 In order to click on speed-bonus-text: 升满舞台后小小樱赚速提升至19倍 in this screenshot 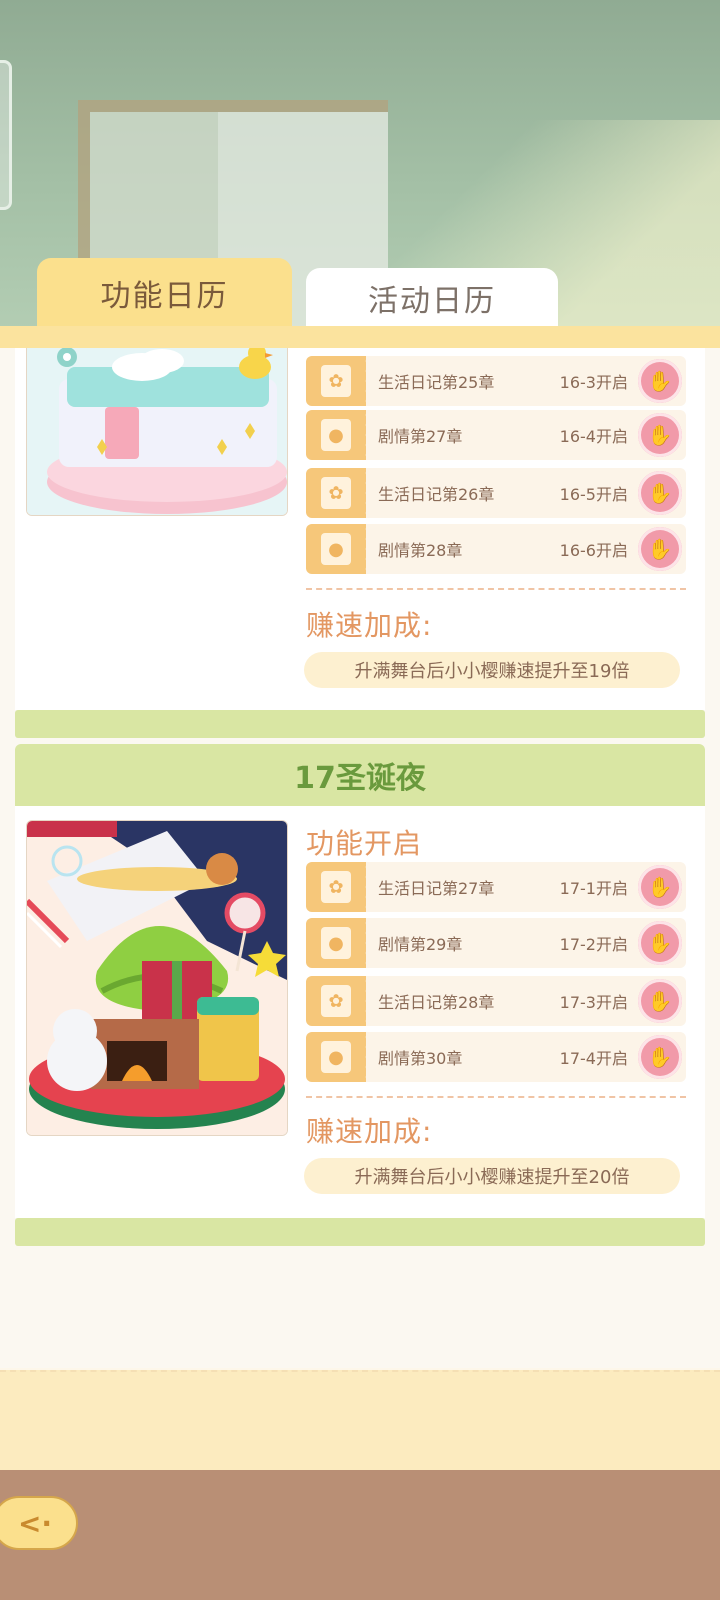, I will do `click(492, 670)`.